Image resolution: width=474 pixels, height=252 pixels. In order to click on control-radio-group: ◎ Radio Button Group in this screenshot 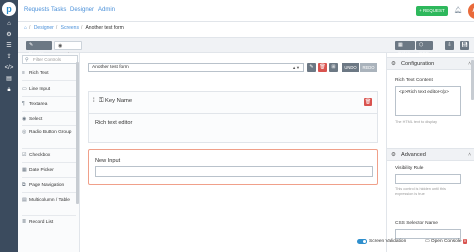, I will do `click(49, 132)`.